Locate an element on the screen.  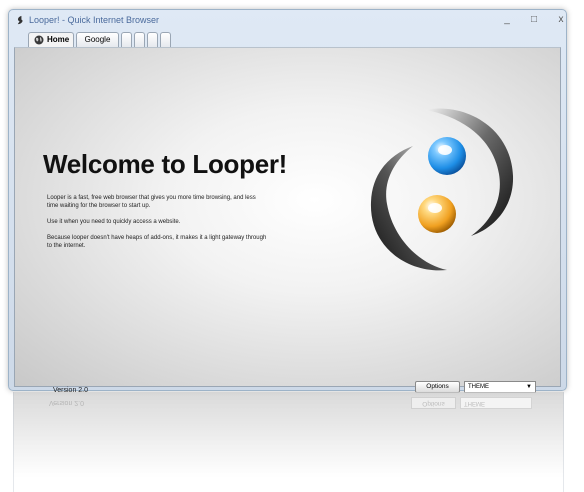
tab-home-label: Home is located at coordinates (58, 39).